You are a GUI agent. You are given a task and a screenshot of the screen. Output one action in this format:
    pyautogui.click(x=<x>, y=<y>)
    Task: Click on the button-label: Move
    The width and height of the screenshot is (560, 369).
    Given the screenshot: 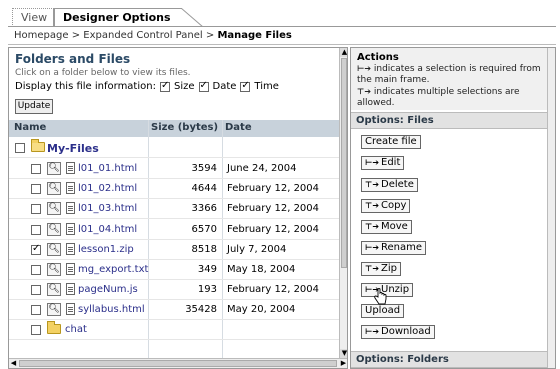 What is the action you would take?
    pyautogui.click(x=394, y=226)
    